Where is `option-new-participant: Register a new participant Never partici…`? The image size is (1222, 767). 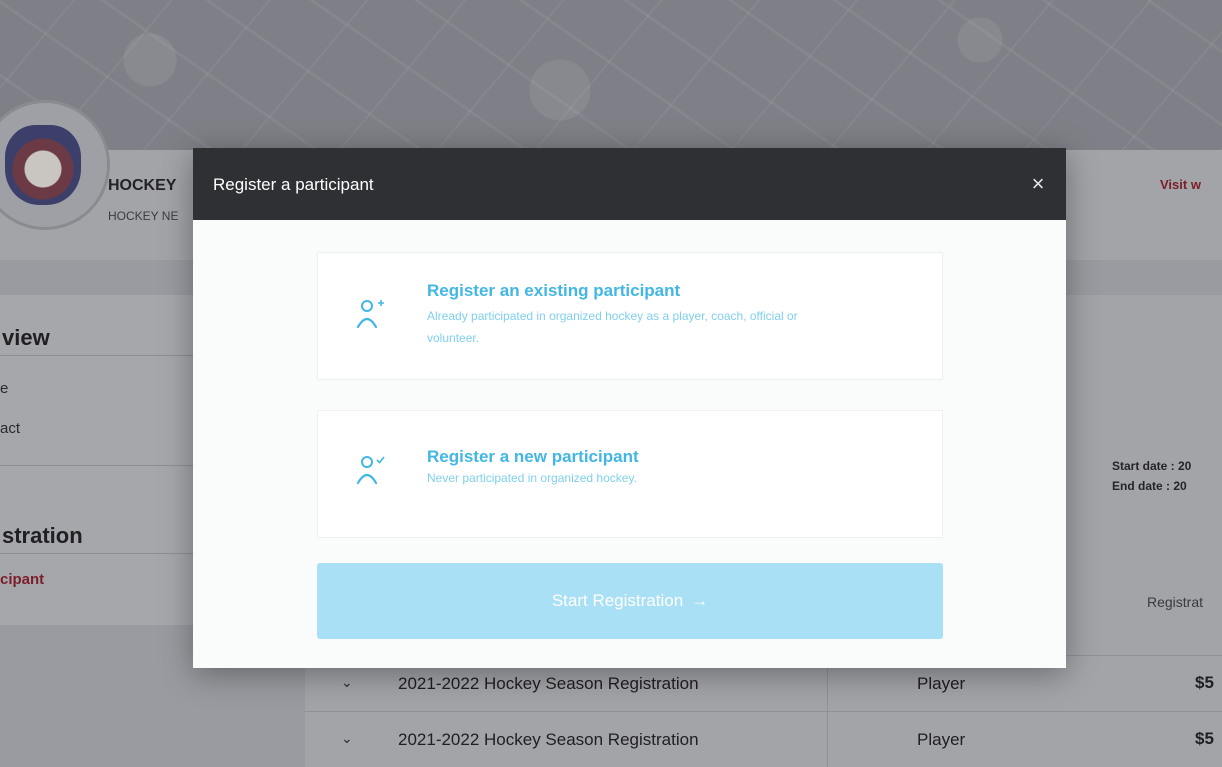 option-new-participant: Register a new participant Never partici… is located at coordinates (630, 474).